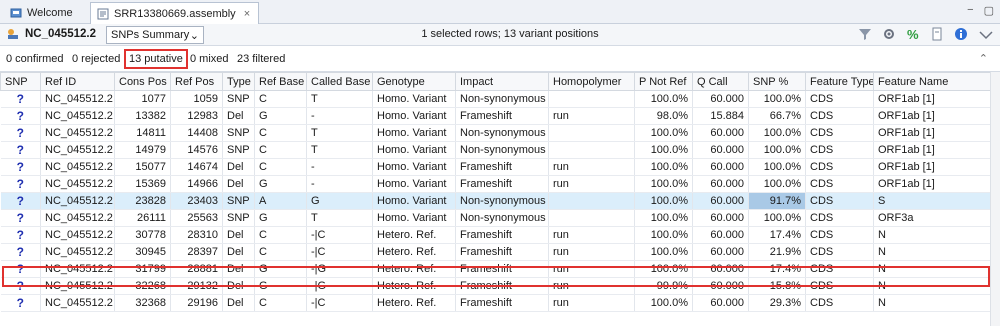 This screenshot has height=326, width=1000. Describe the element at coordinates (339, 218) in the screenshot. I see `table-cell: T` at that location.